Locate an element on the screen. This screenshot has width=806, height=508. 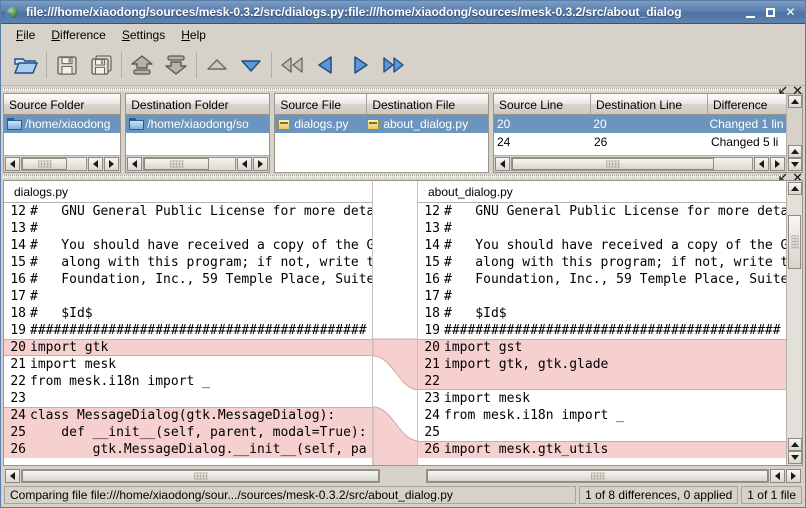
destination-folder-path: /home/xiaodong/so is located at coordinates (198, 124).